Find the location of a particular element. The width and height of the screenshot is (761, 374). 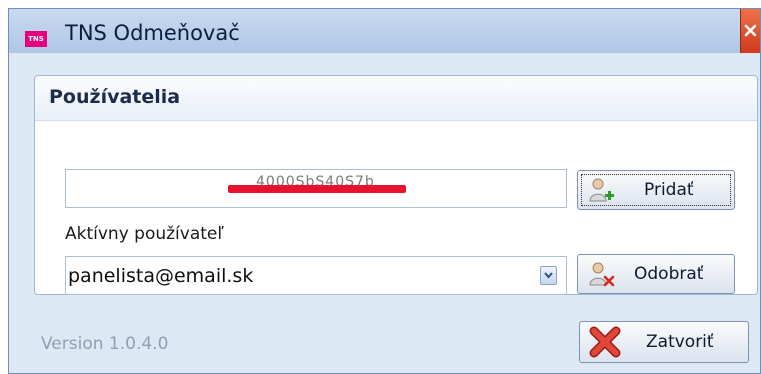

close-icon is located at coordinates (750, 30).